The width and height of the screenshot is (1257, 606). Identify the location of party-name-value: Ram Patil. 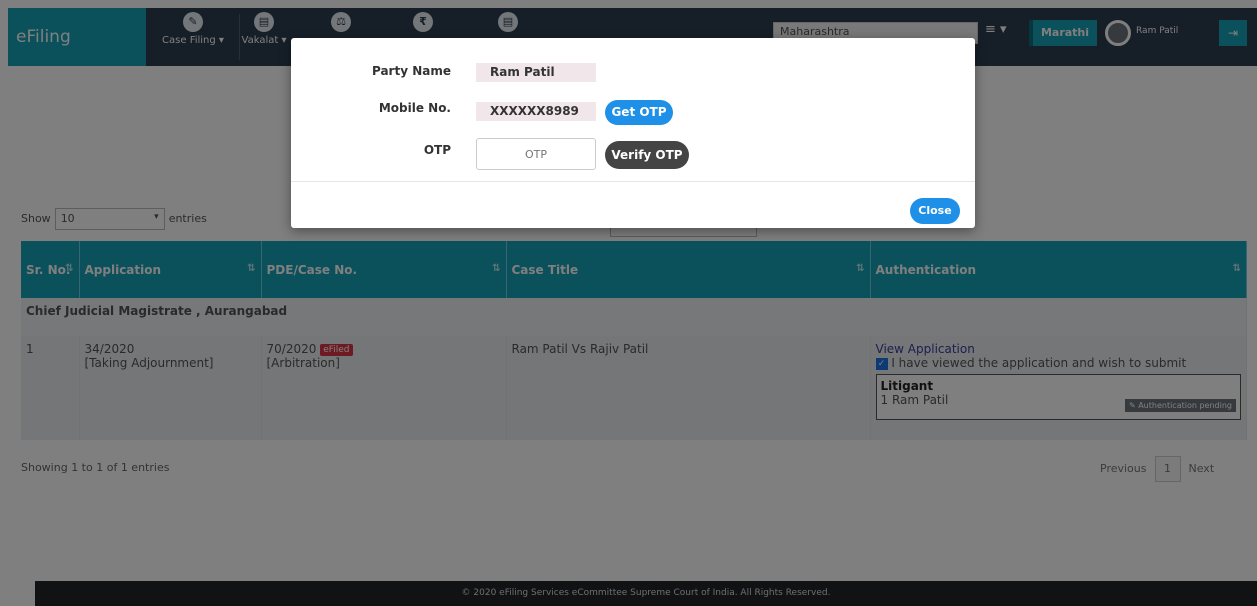
(536, 72).